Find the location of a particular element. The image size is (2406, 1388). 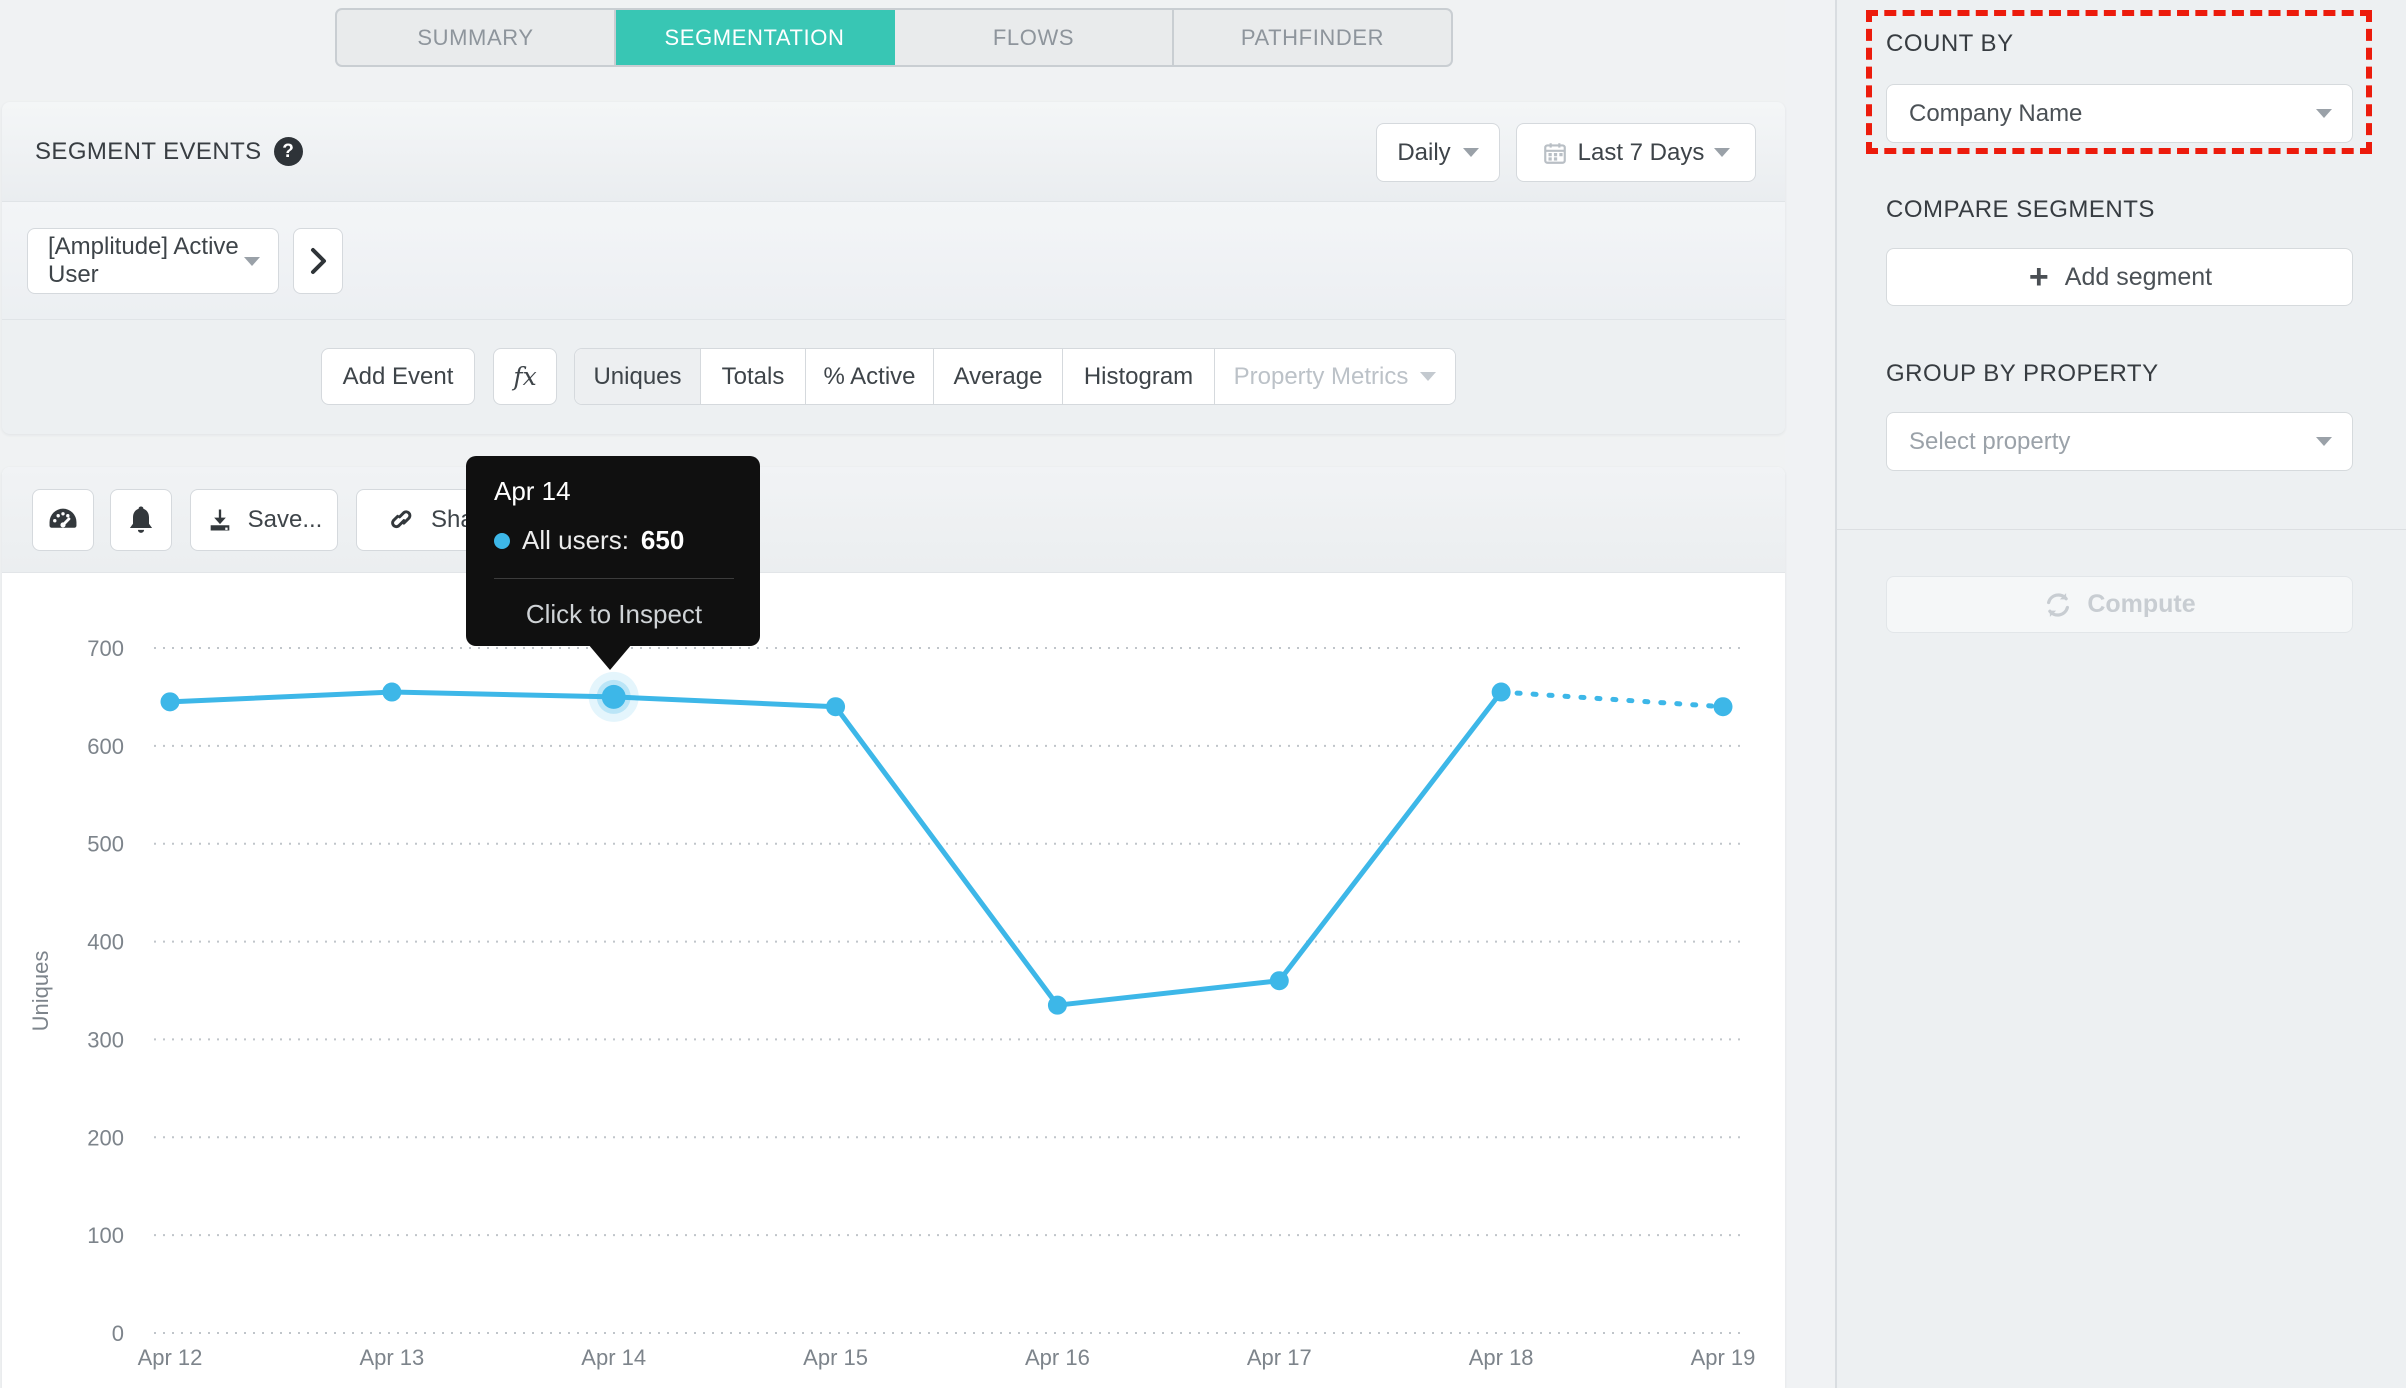

add-event-button: Add Event is located at coordinates (398, 376).